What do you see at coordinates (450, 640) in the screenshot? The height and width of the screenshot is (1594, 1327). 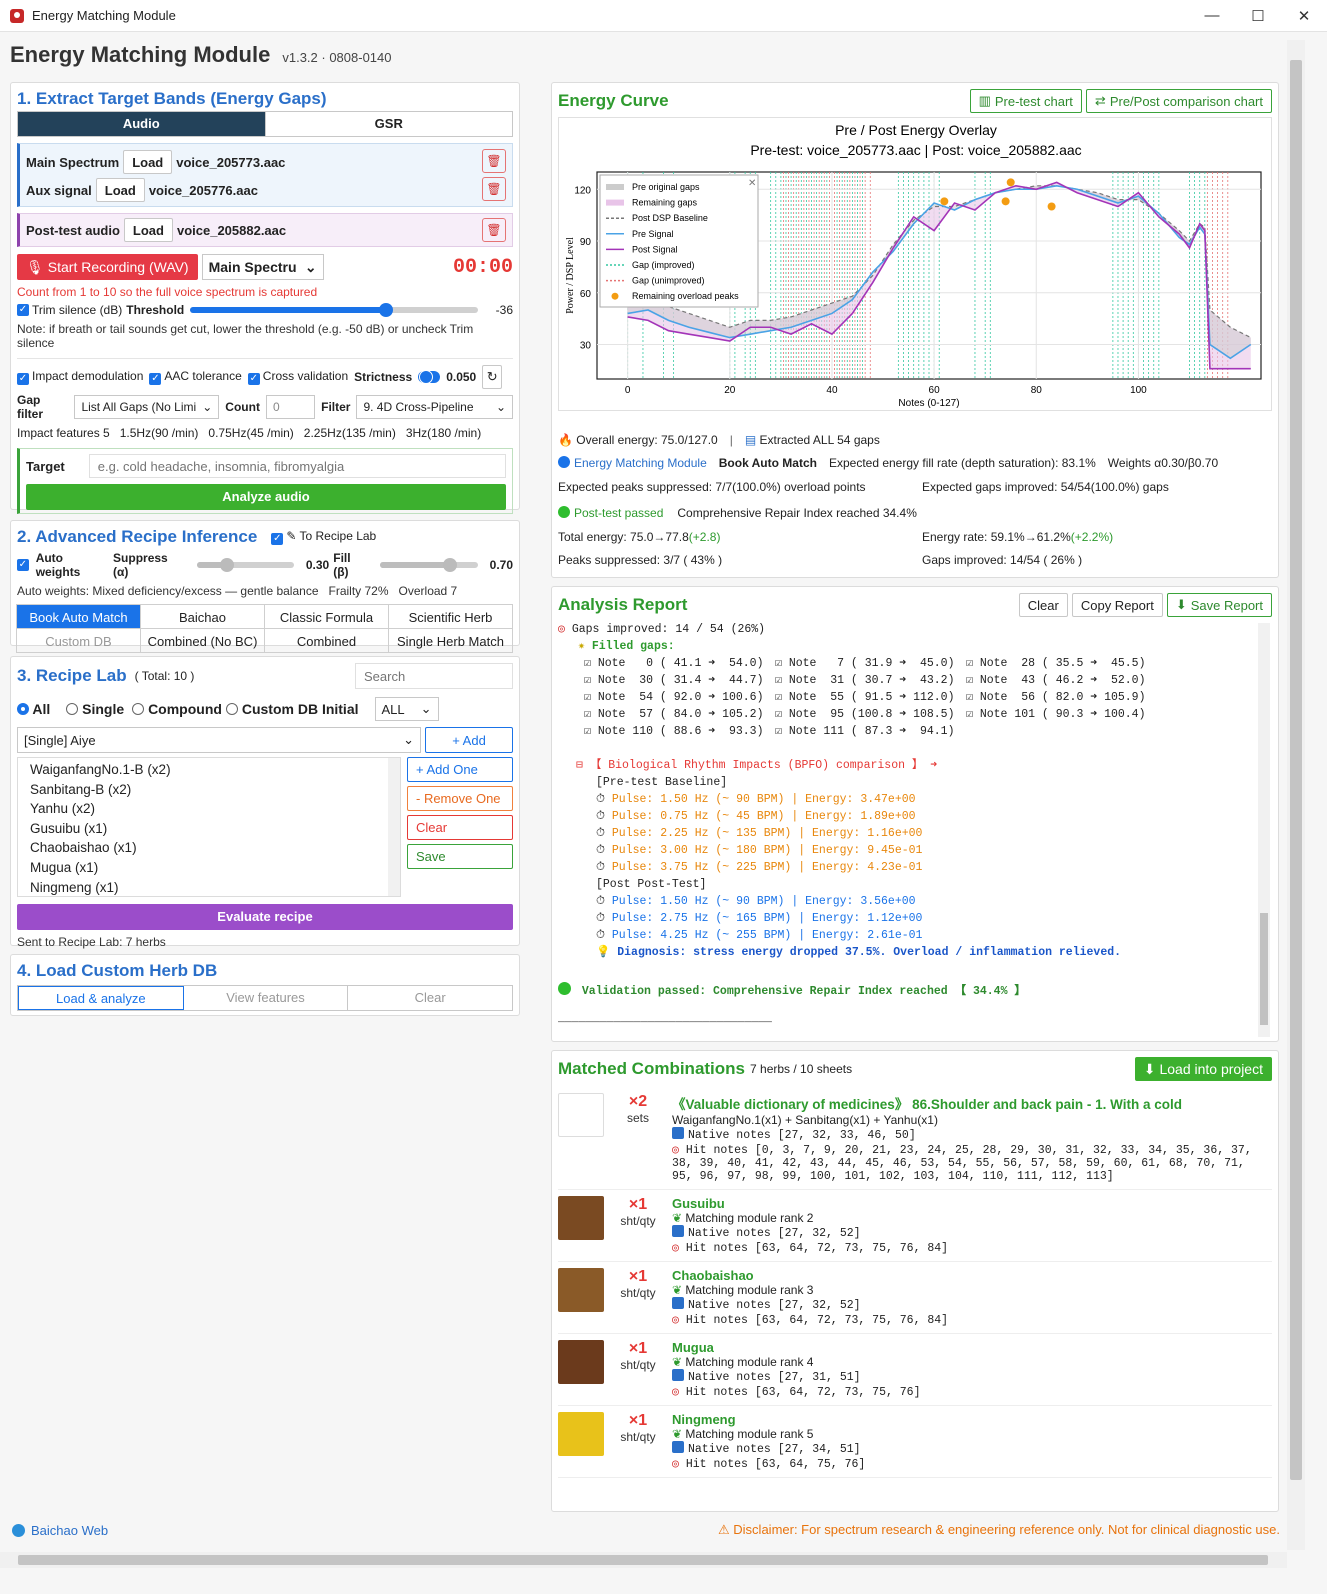 I see `mode-single-herb-match: Single Herb Match` at bounding box center [450, 640].